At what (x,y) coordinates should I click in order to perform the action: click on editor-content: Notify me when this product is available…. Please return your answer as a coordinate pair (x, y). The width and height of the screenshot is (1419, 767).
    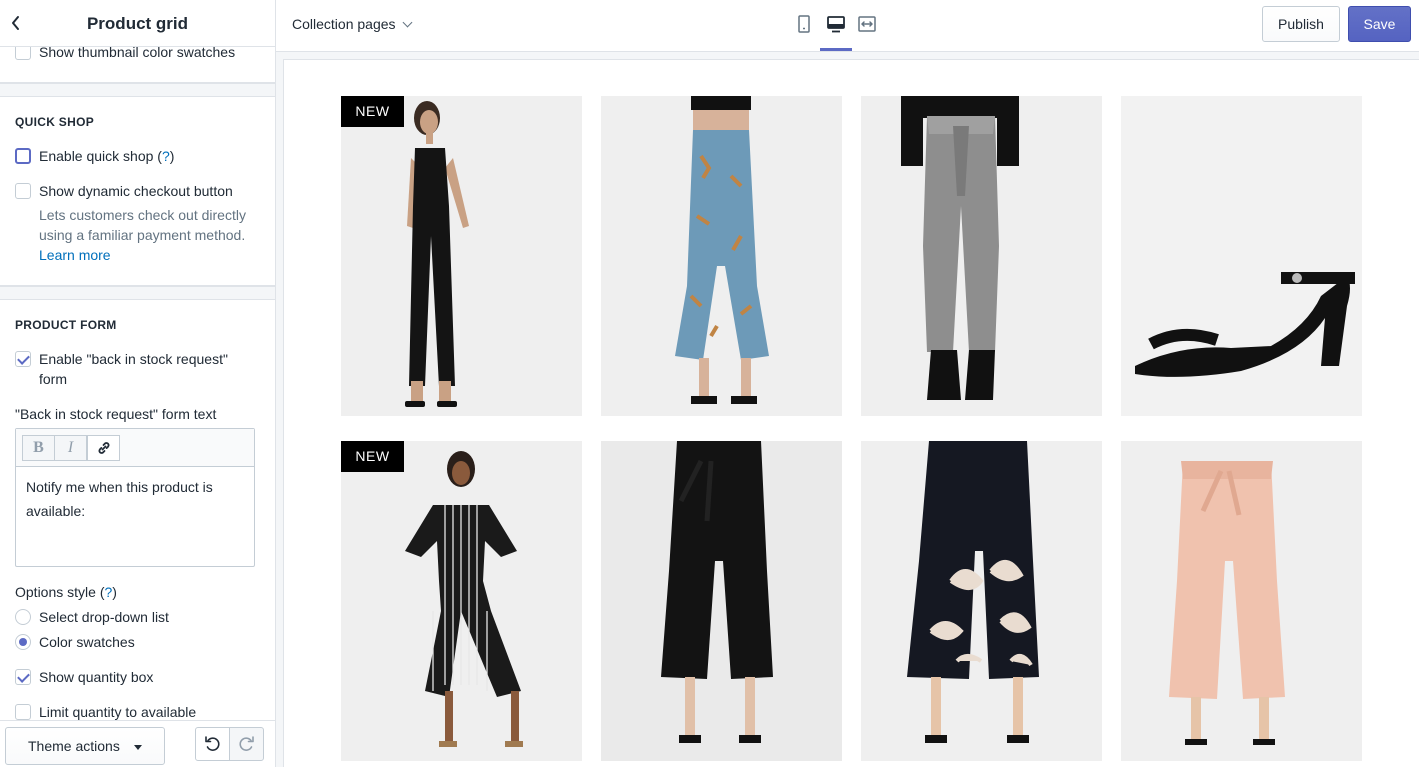
    Looking at the image, I should click on (136, 499).